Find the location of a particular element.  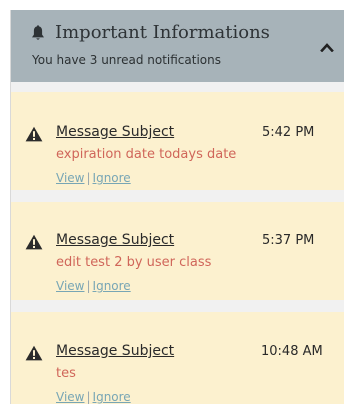

panel-title: Important Informations is located at coordinates (162, 32).